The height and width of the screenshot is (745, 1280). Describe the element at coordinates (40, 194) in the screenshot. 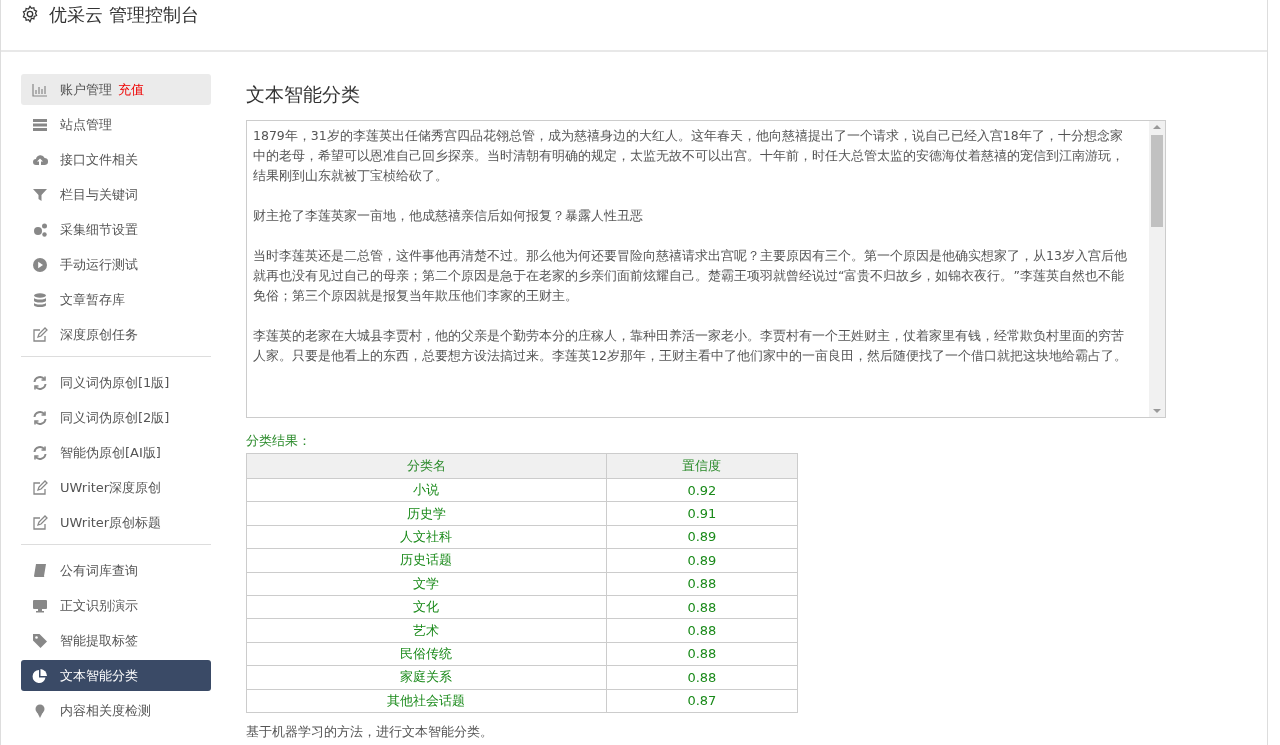

I see `filter-icon` at that location.